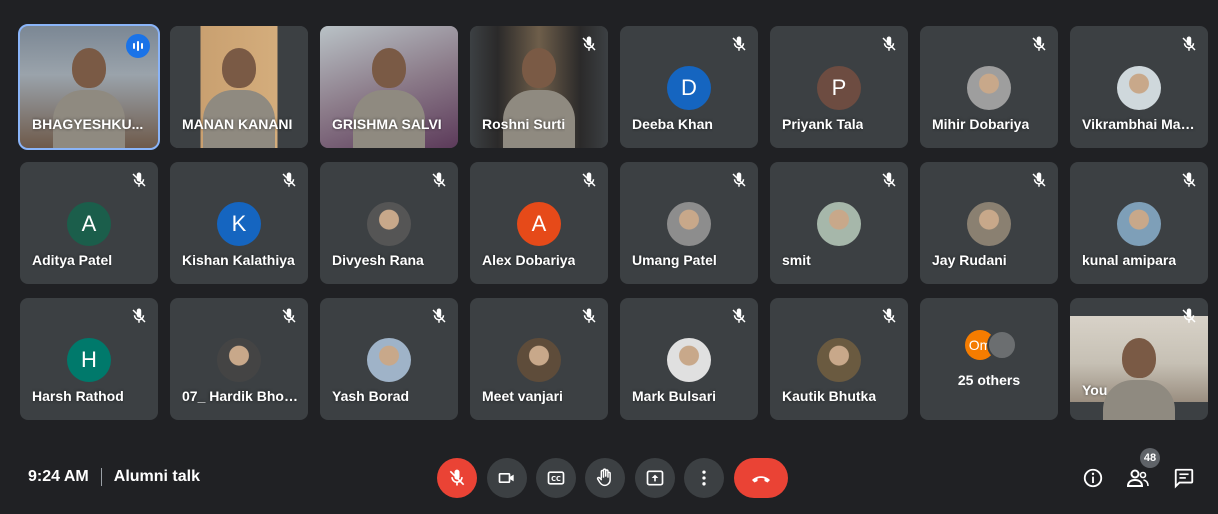  I want to click on participant-tile: MANAN KANANI, so click(239, 87).